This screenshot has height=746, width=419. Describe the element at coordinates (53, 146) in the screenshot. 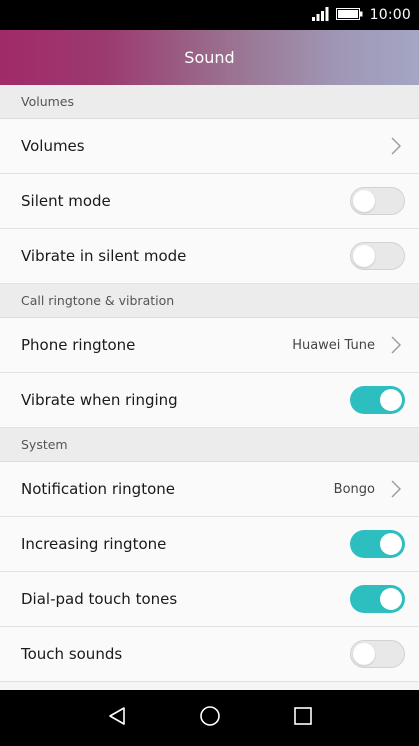

I see `row-label: Volumes` at that location.